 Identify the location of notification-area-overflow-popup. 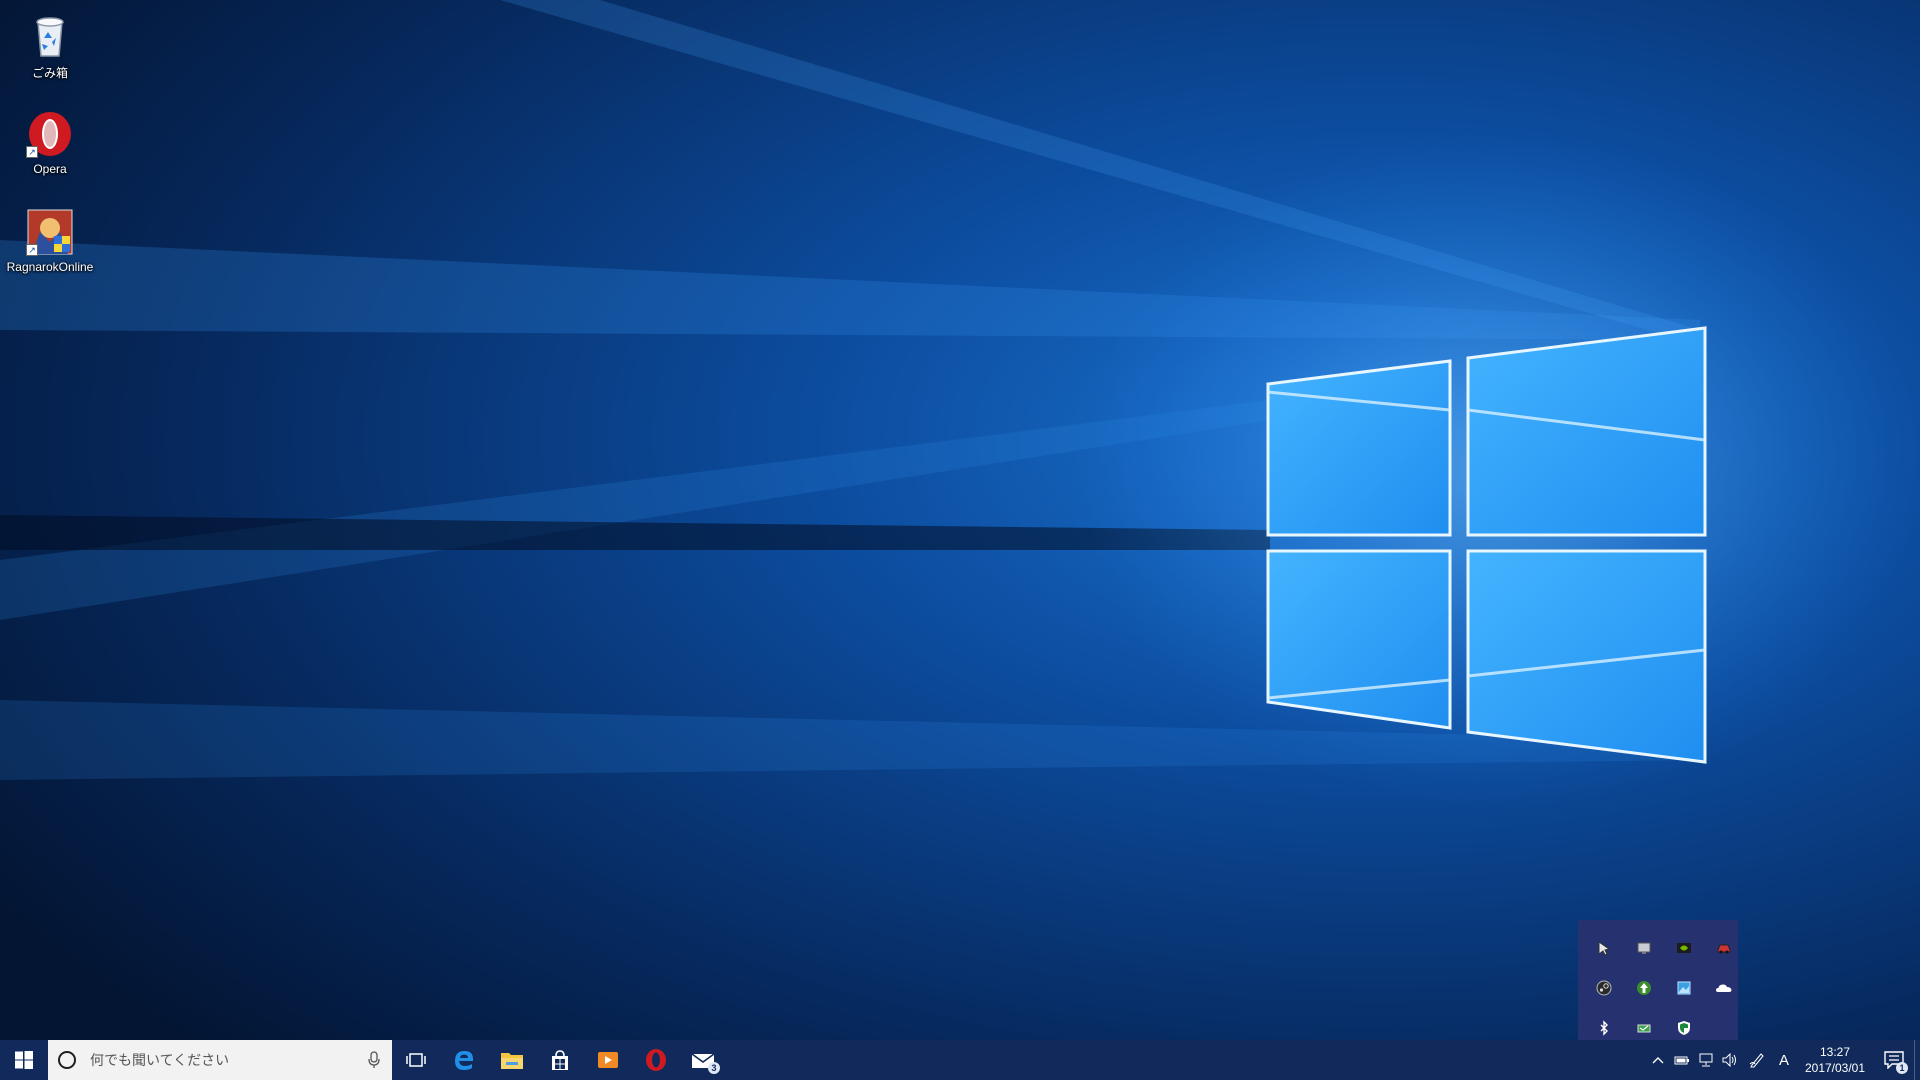
(1658, 980).